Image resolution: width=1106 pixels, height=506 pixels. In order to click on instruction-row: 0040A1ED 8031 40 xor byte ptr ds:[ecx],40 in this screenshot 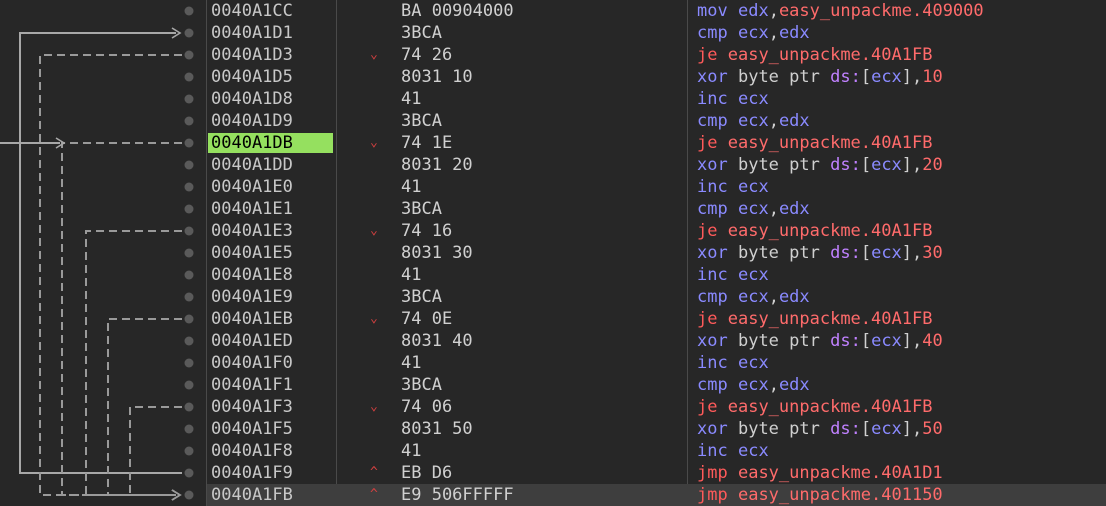, I will do `click(656, 341)`.